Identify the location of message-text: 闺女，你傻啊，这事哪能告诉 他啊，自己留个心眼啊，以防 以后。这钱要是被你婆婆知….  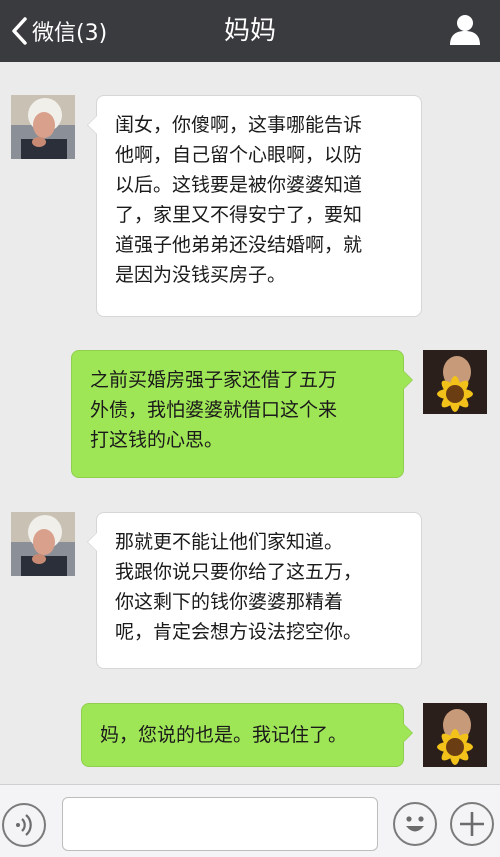
(239, 200).